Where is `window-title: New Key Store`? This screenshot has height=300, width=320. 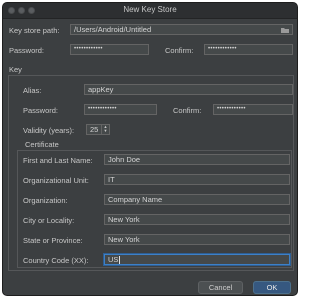 window-title: New Key Store is located at coordinates (150, 9).